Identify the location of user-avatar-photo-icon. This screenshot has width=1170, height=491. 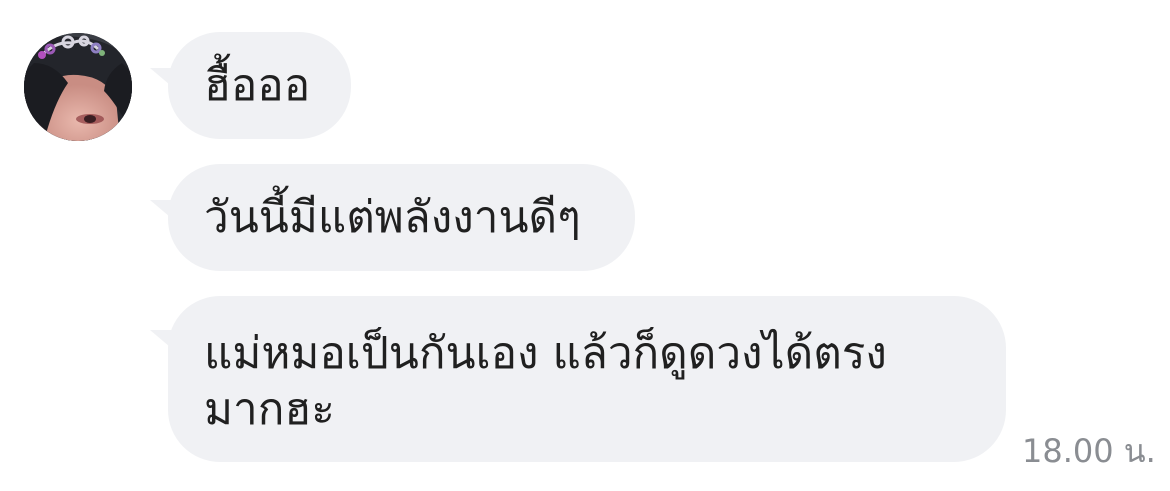
(78, 87).